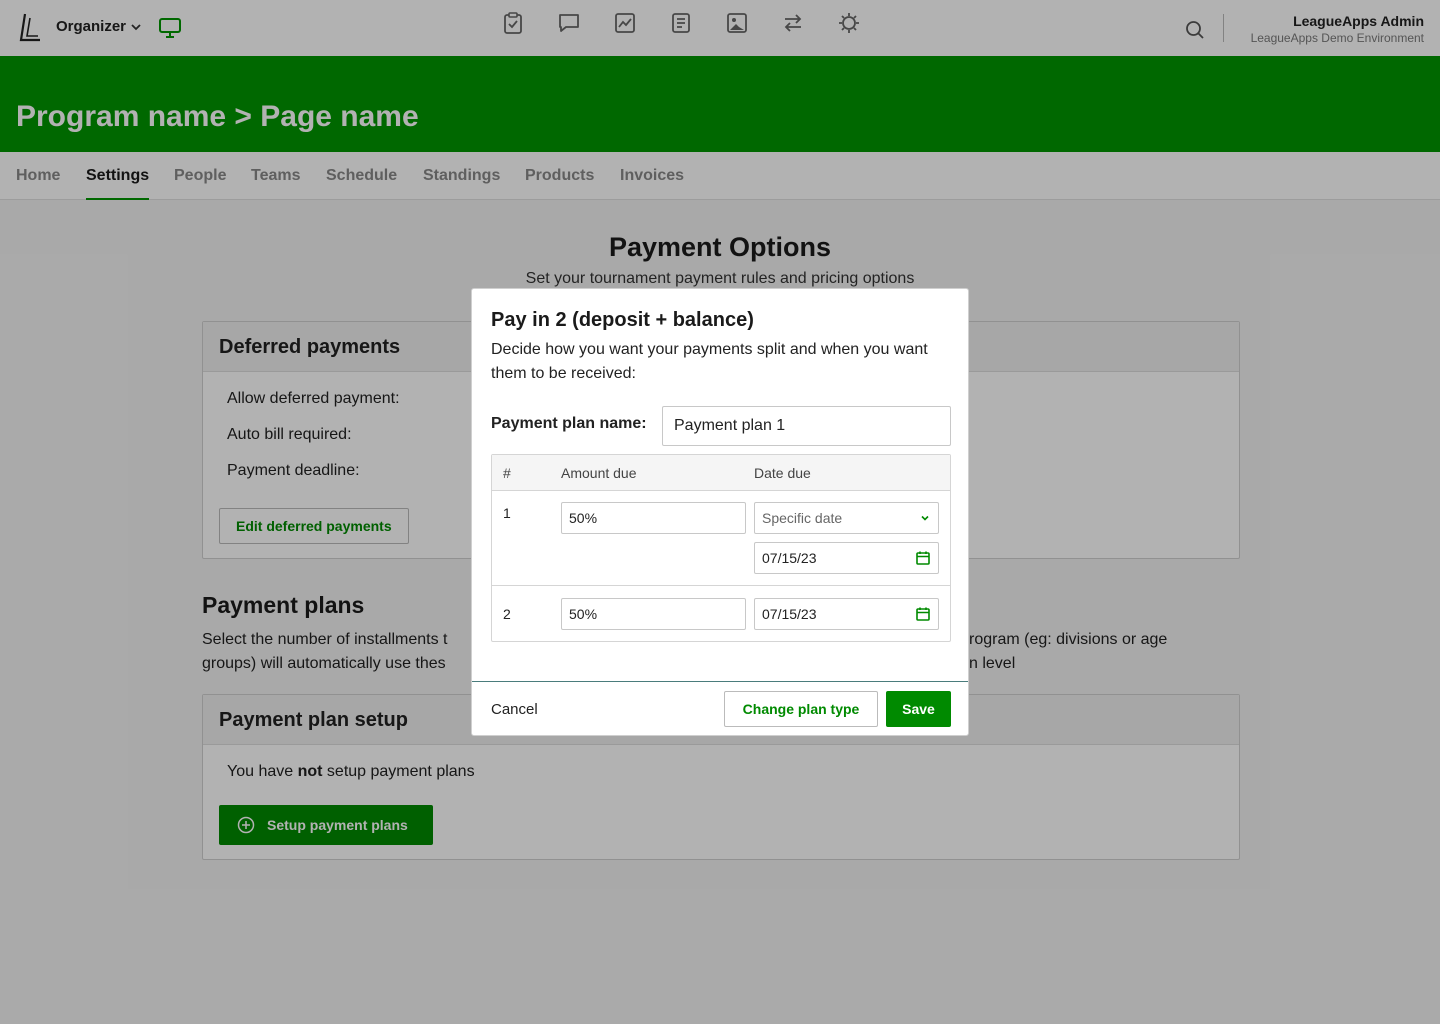 This screenshot has height=1024, width=1440. Describe the element at coordinates (721, 585) in the screenshot. I see `row-divider` at that location.